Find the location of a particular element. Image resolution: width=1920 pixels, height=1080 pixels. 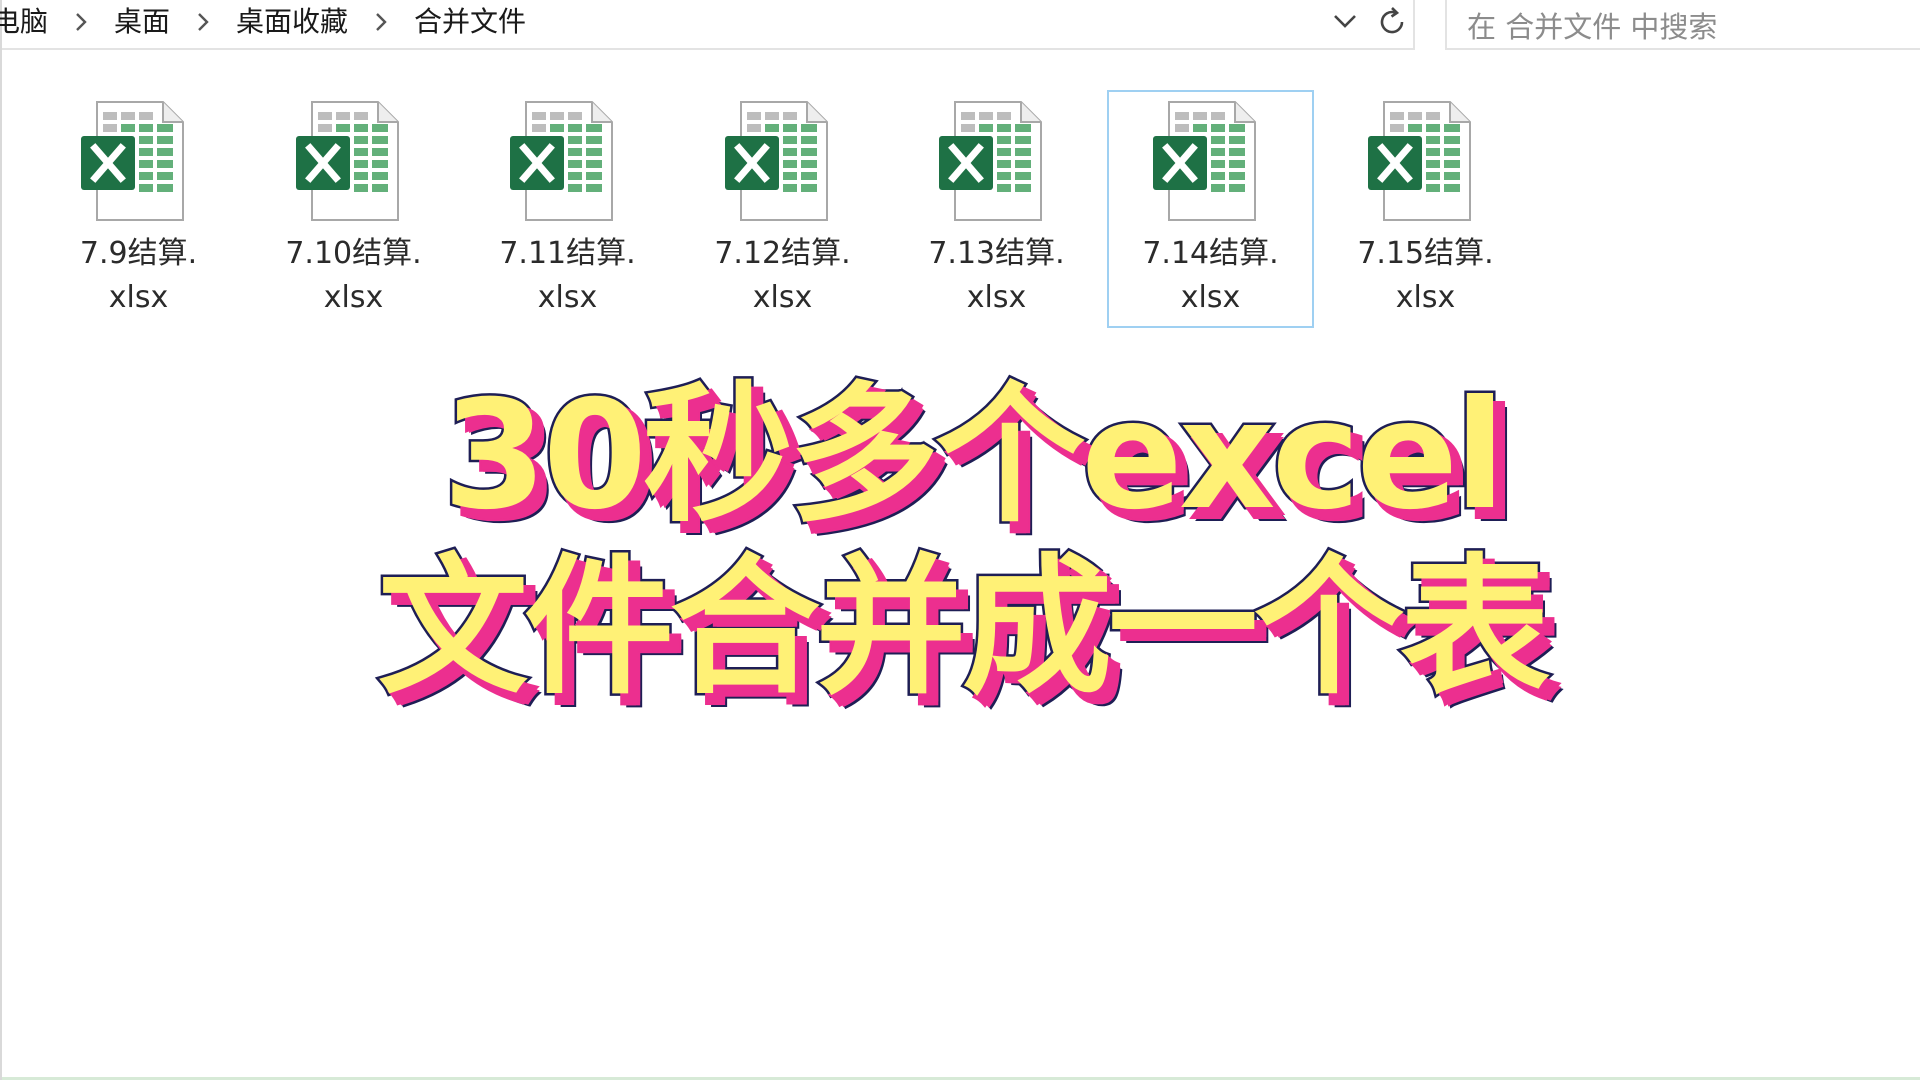

file-item: 7.12结算. xlsx is located at coordinates (782, 209).